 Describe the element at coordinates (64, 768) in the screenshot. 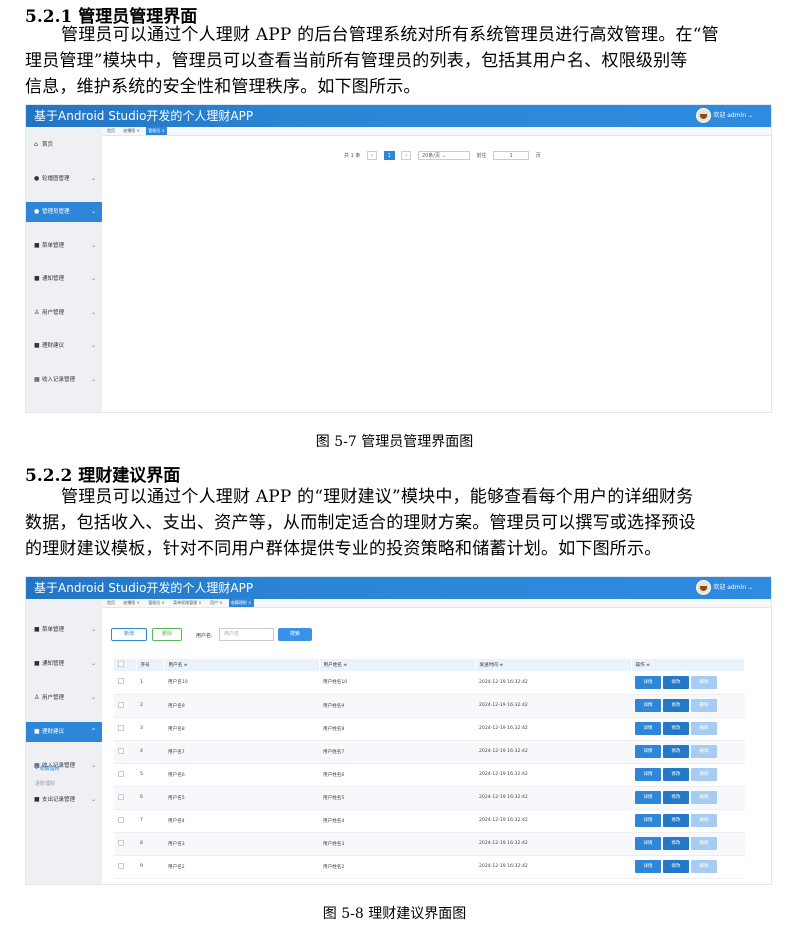

I see `submenu-item: • 收藏理财` at that location.